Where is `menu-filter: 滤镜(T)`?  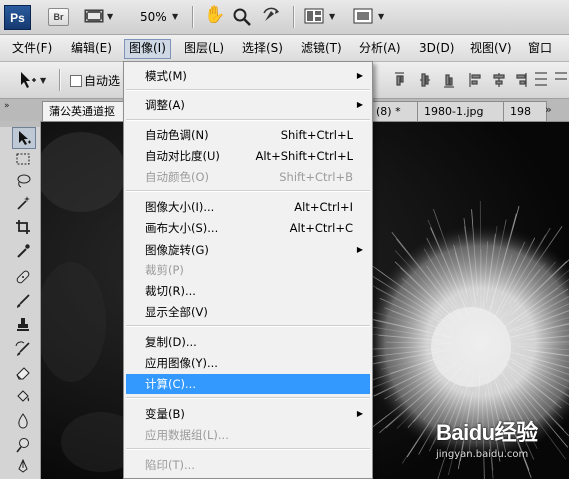 menu-filter: 滤镜(T) is located at coordinates (321, 48).